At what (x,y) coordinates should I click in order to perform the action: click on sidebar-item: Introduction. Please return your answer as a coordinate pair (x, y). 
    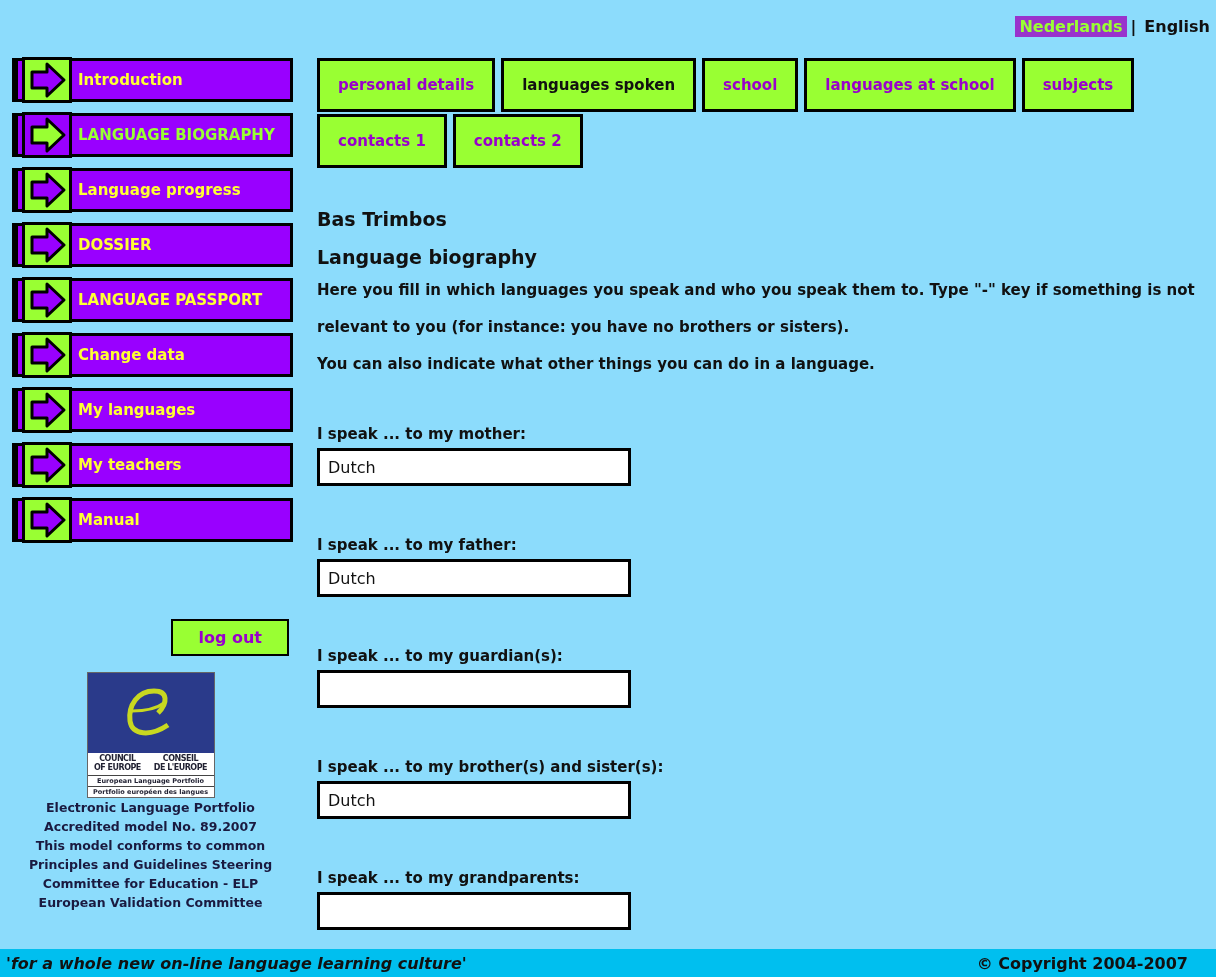
    Looking at the image, I should click on (152, 80).